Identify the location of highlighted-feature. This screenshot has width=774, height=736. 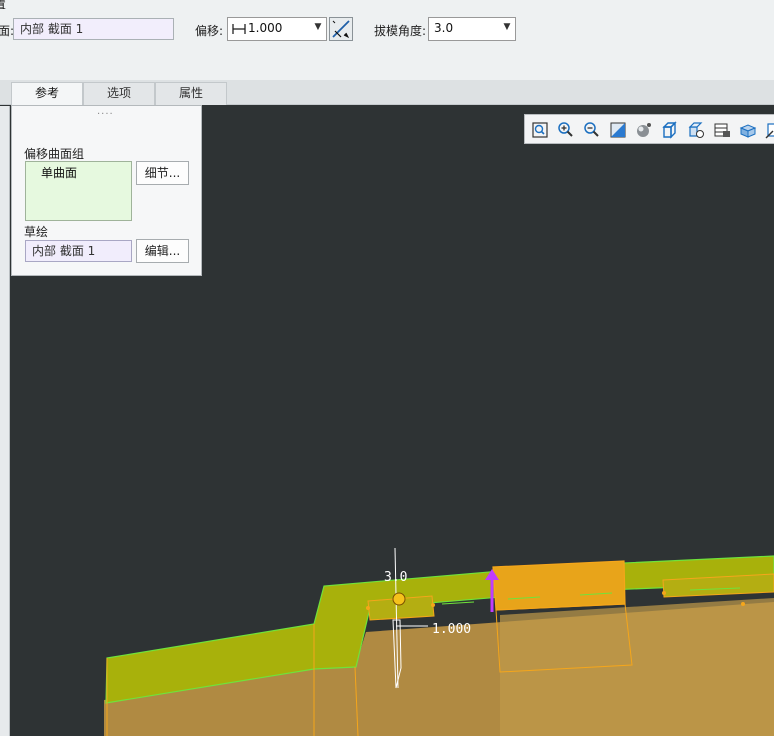
(559, 585).